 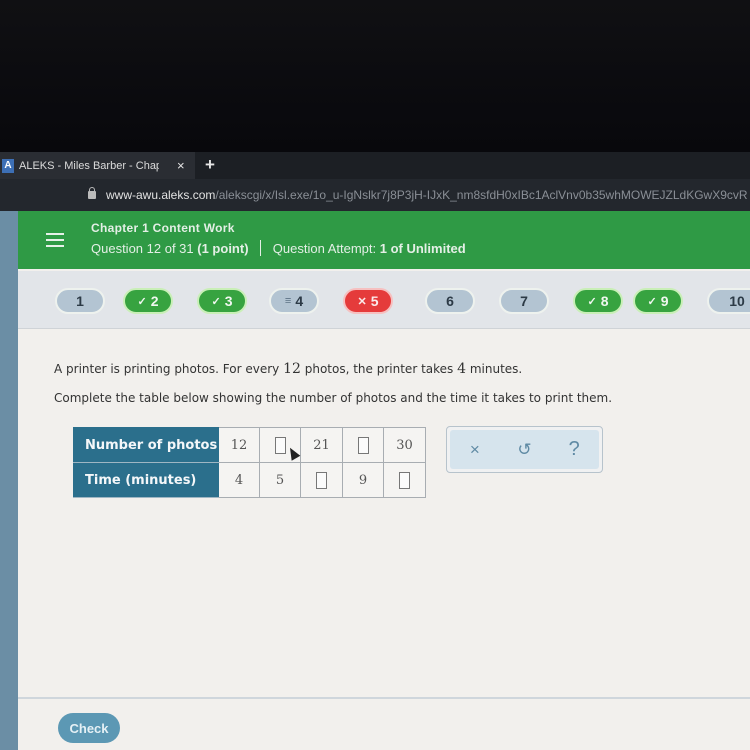 I want to click on tab-title: ALEKS - Miles Barber - Chapter 1, so click(x=89, y=165).